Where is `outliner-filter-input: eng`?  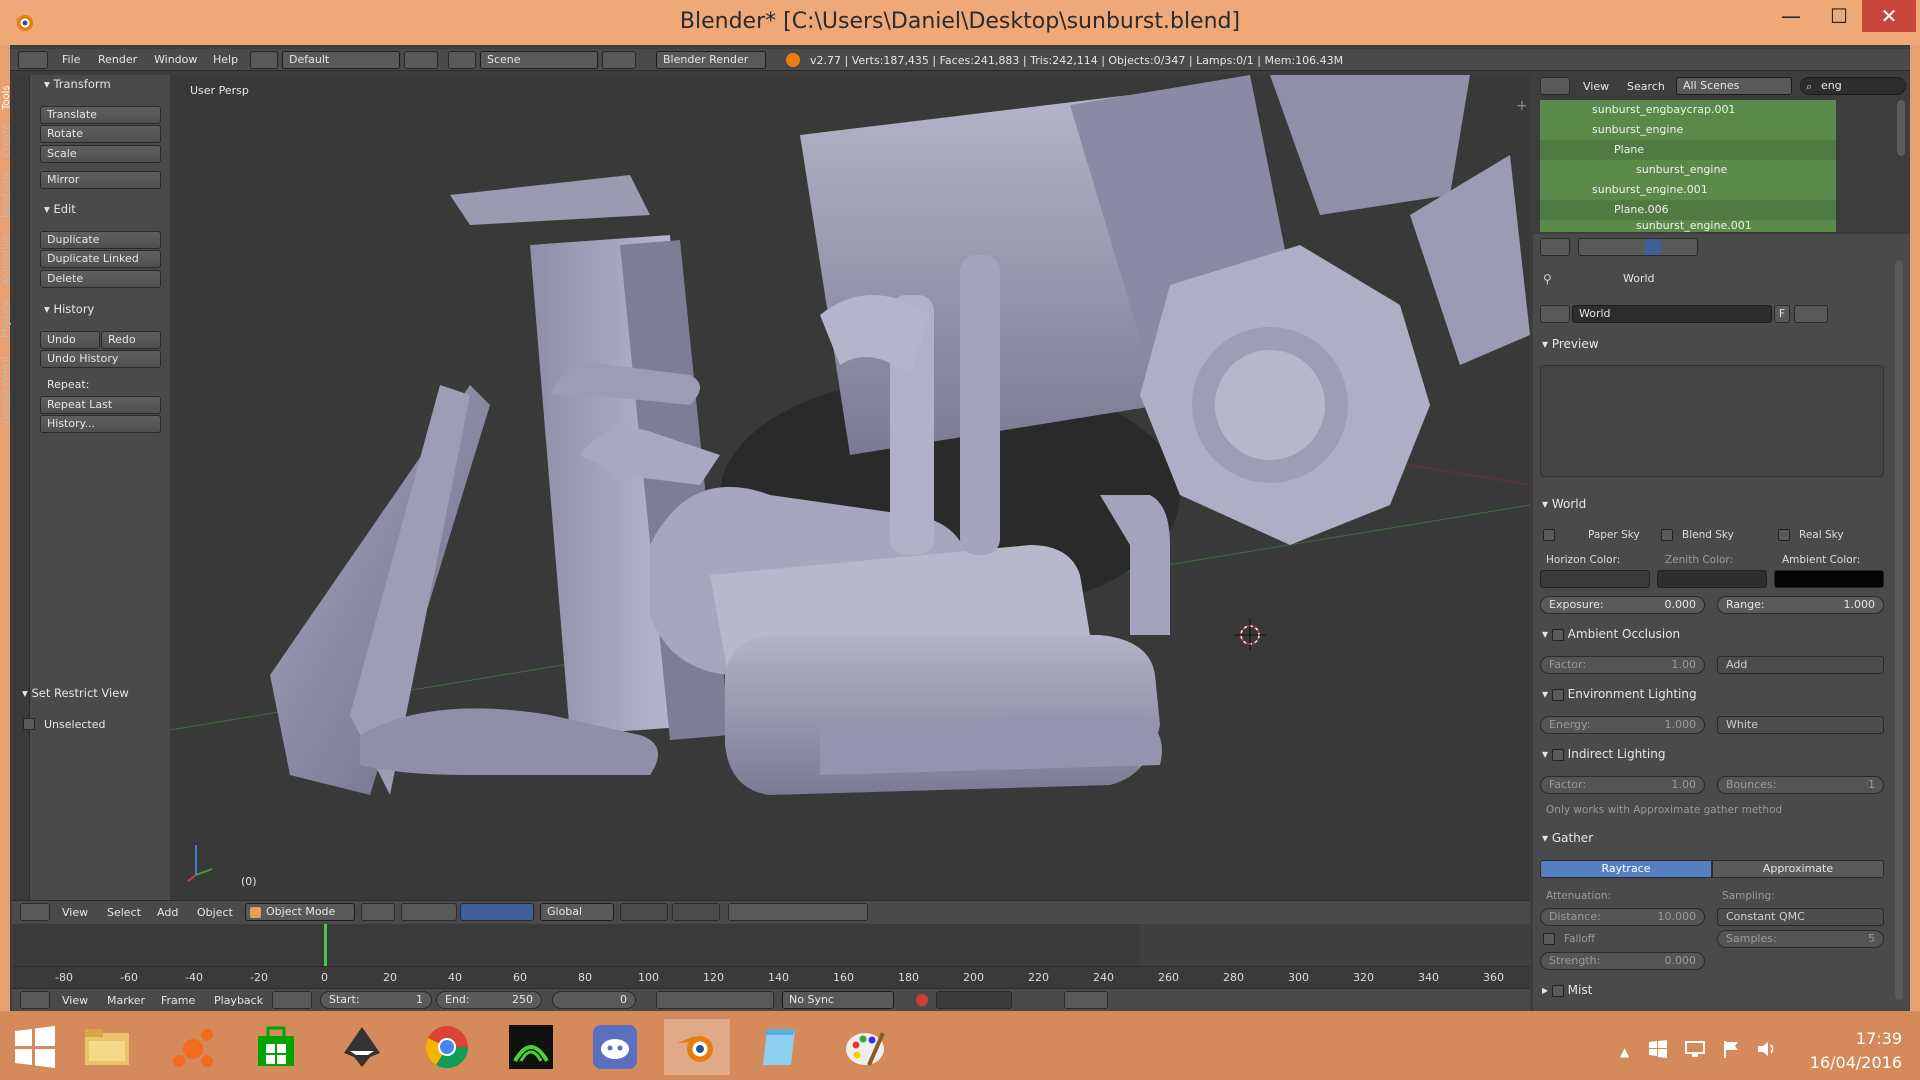 outliner-filter-input: eng is located at coordinates (1853, 86).